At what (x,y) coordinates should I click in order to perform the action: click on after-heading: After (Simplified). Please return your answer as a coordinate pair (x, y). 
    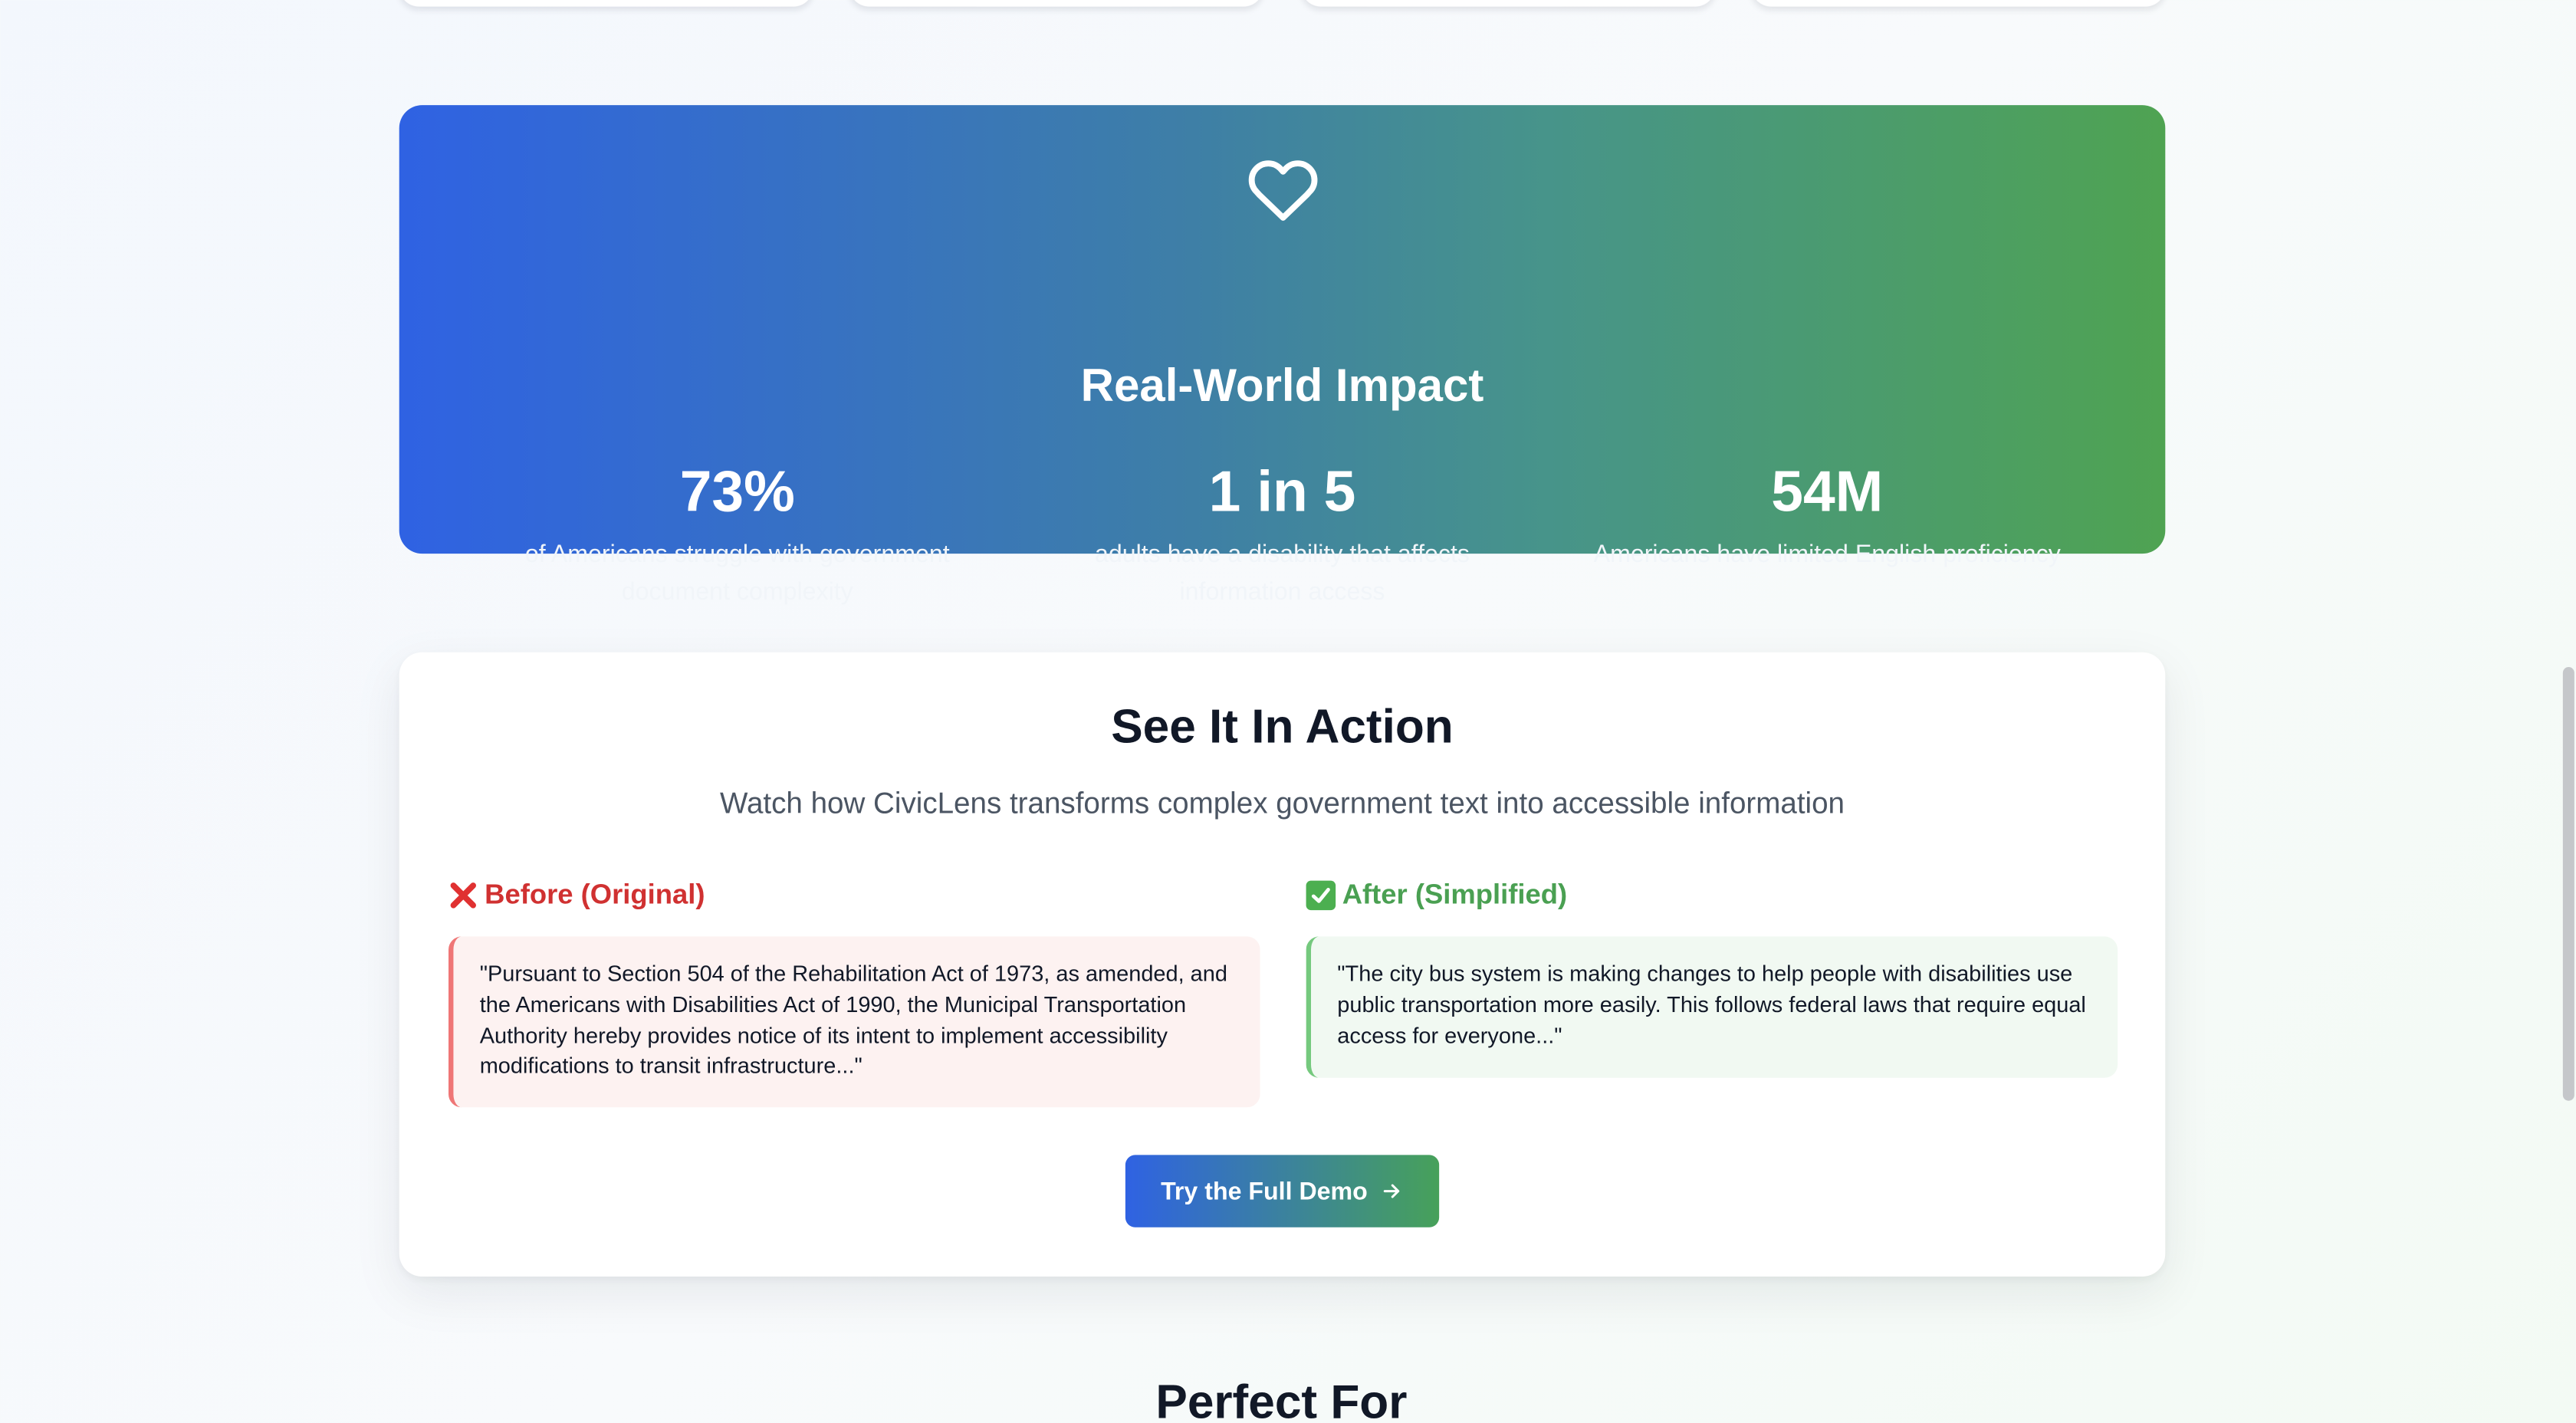
    Looking at the image, I should click on (1712, 895).